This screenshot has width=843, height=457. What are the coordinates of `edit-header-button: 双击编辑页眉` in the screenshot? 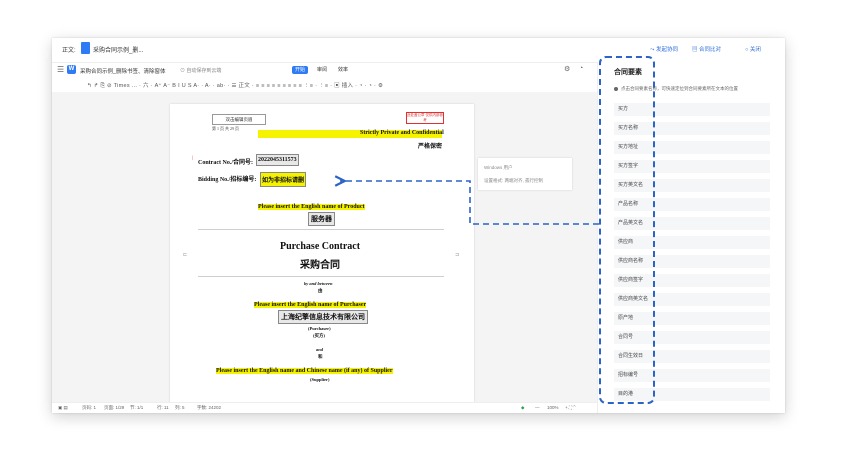 It's located at (239, 119).